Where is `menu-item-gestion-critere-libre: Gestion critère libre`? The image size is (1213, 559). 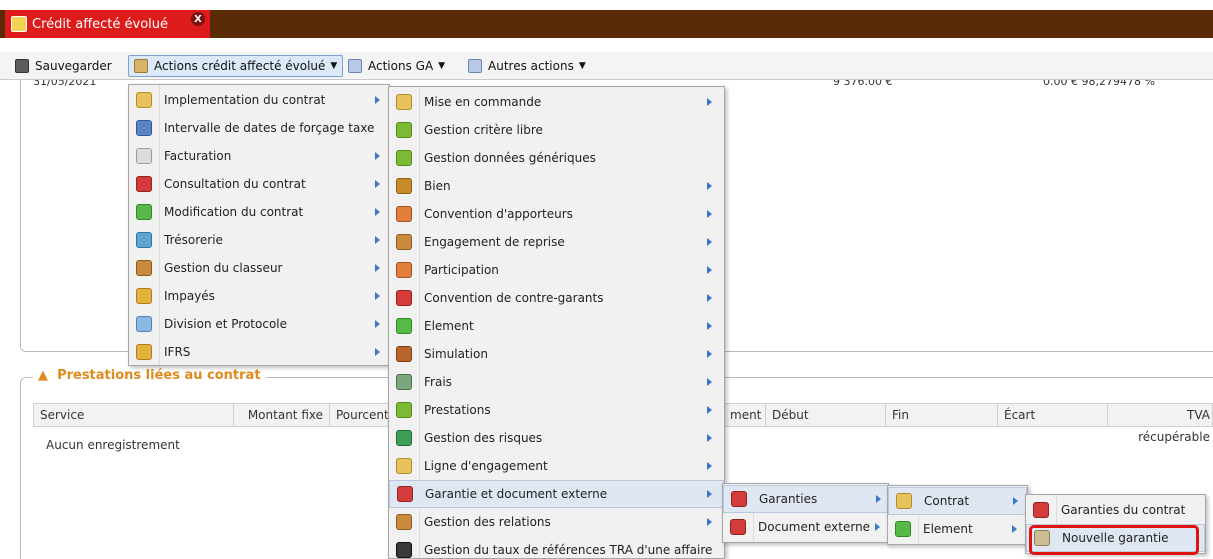 menu-item-gestion-critere-libre: Gestion critère libre is located at coordinates (556, 130).